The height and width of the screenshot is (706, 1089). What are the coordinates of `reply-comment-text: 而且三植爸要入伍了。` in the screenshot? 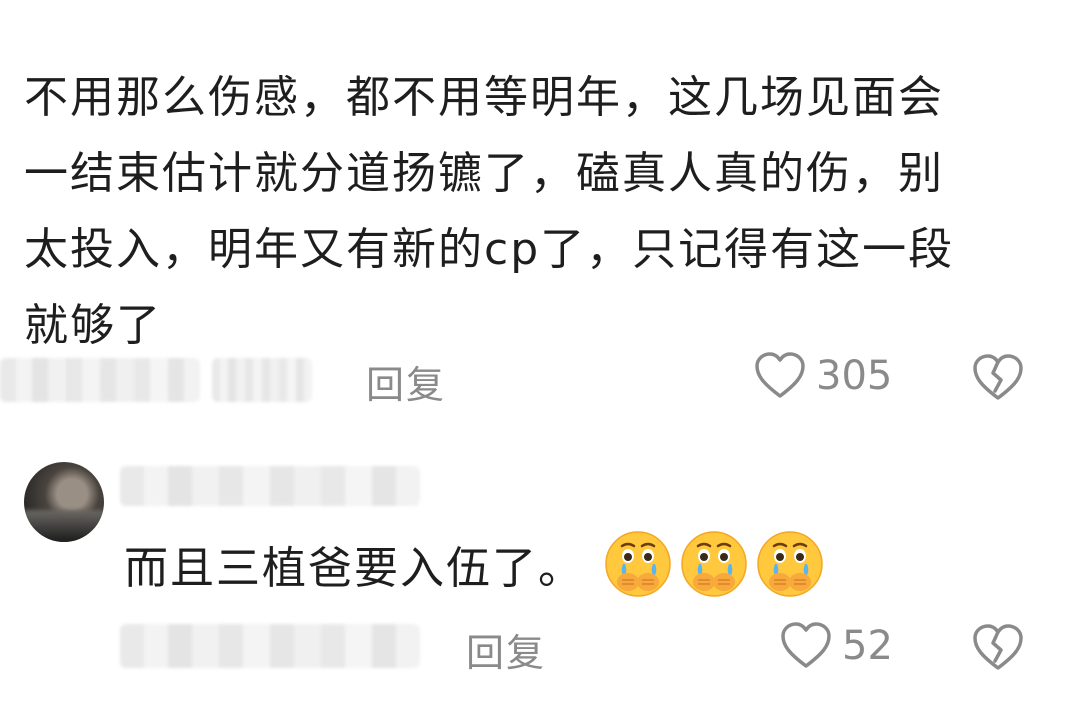 It's located at (474, 564).